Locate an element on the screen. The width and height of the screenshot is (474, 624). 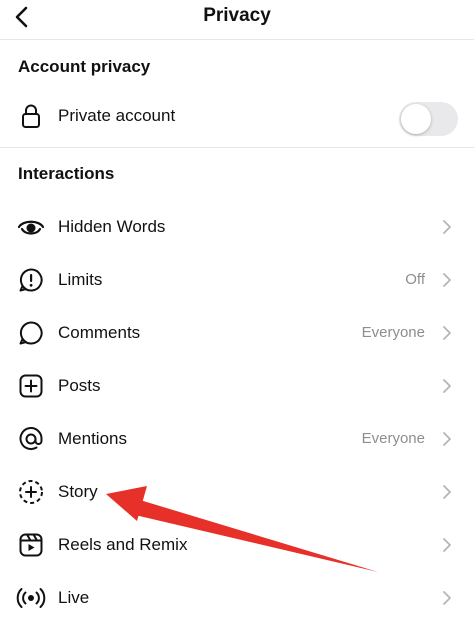
section-title-account-privacy: Account privacy is located at coordinates (84, 66).